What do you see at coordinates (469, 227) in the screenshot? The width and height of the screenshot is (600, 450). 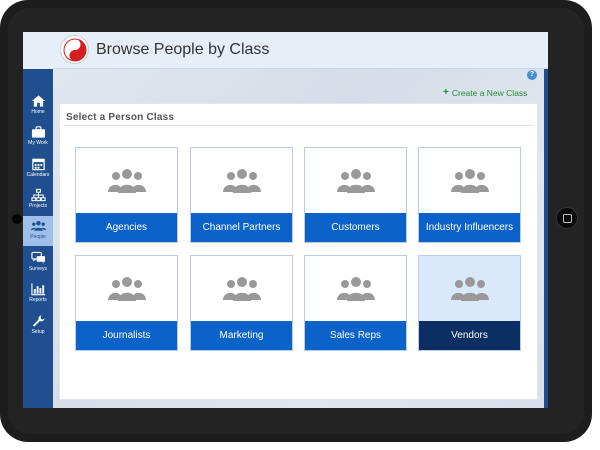 I see `class-card-label: Industry Influencers` at bounding box center [469, 227].